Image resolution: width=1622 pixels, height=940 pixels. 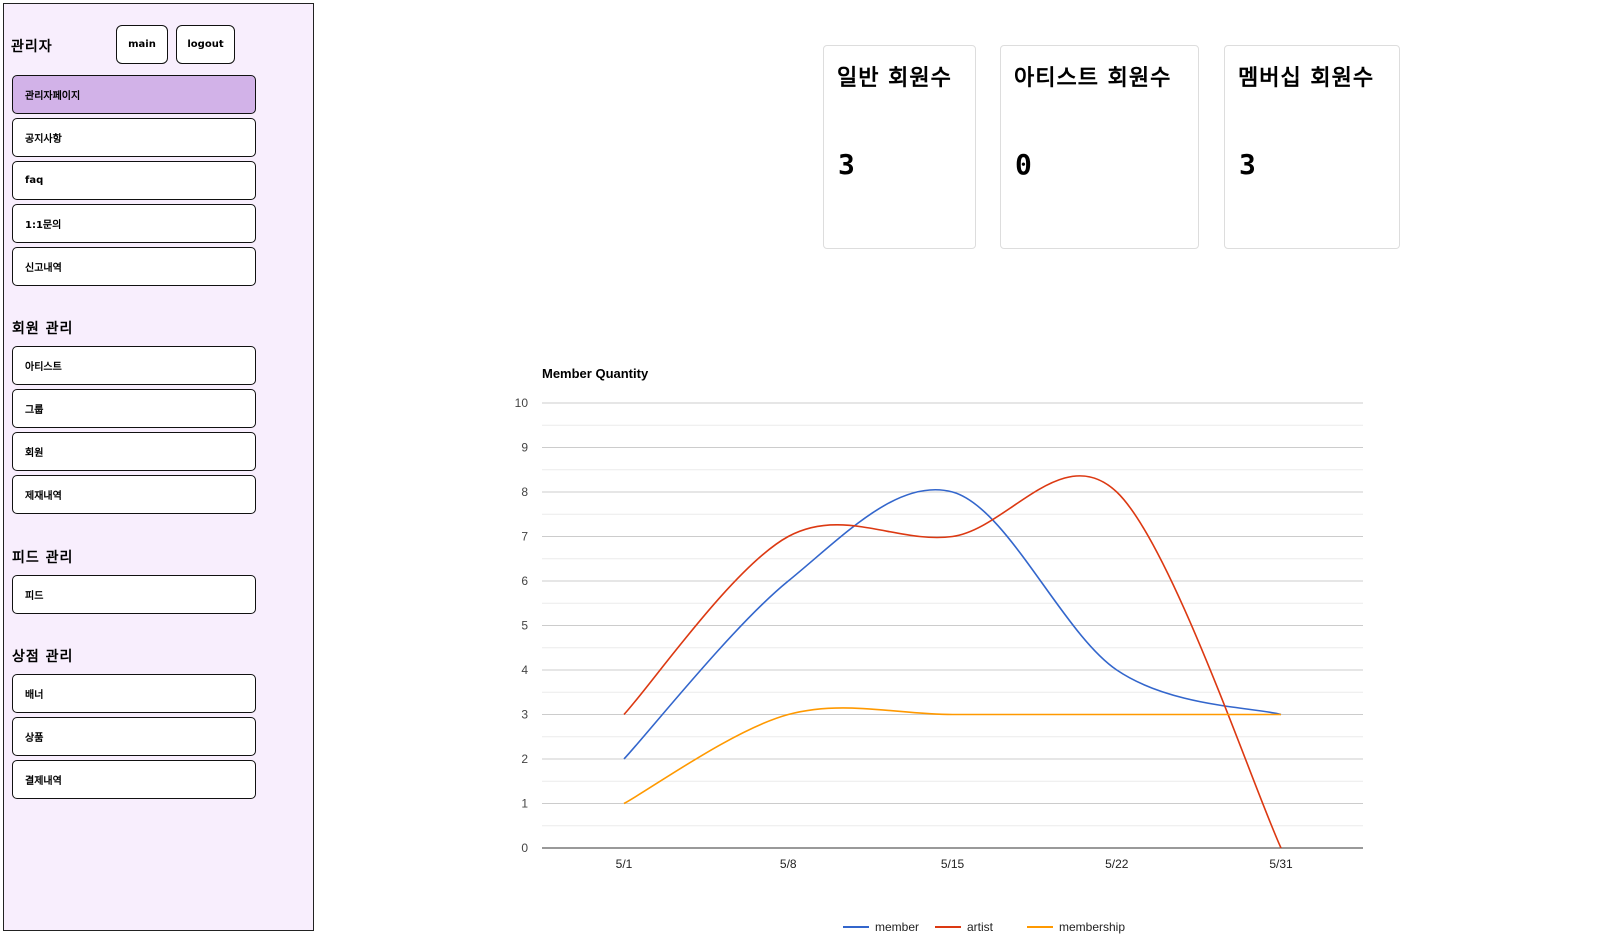 I want to click on legend-label-artist: artist, so click(x=980, y=927).